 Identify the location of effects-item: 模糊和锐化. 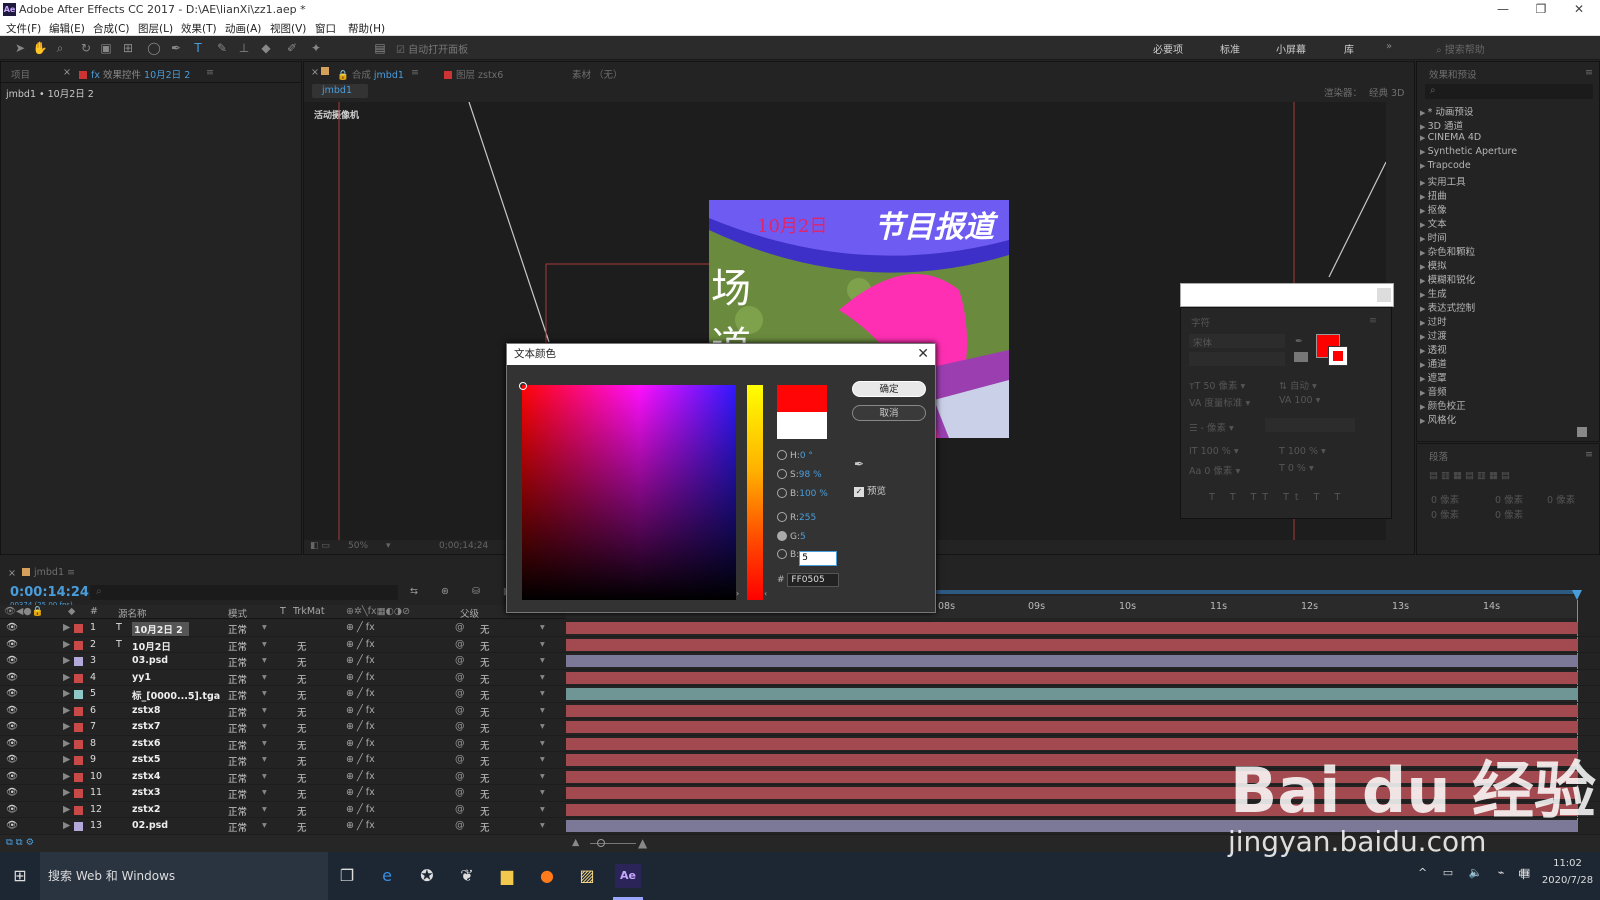
(1448, 279).